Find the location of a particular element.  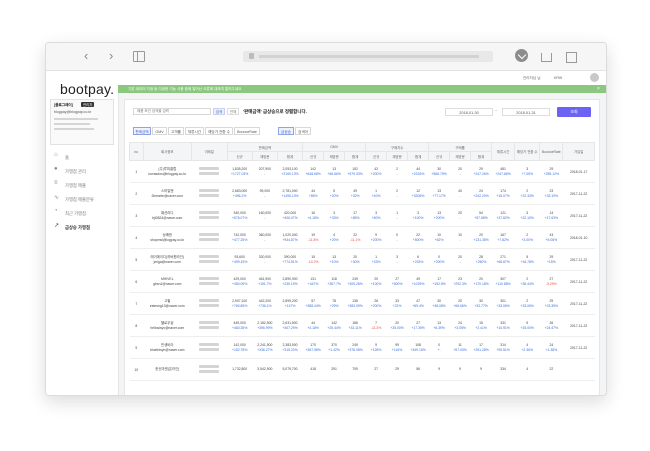

sidebar-item-merchants: ● 가맹점 관리 is located at coordinates (82, 172).